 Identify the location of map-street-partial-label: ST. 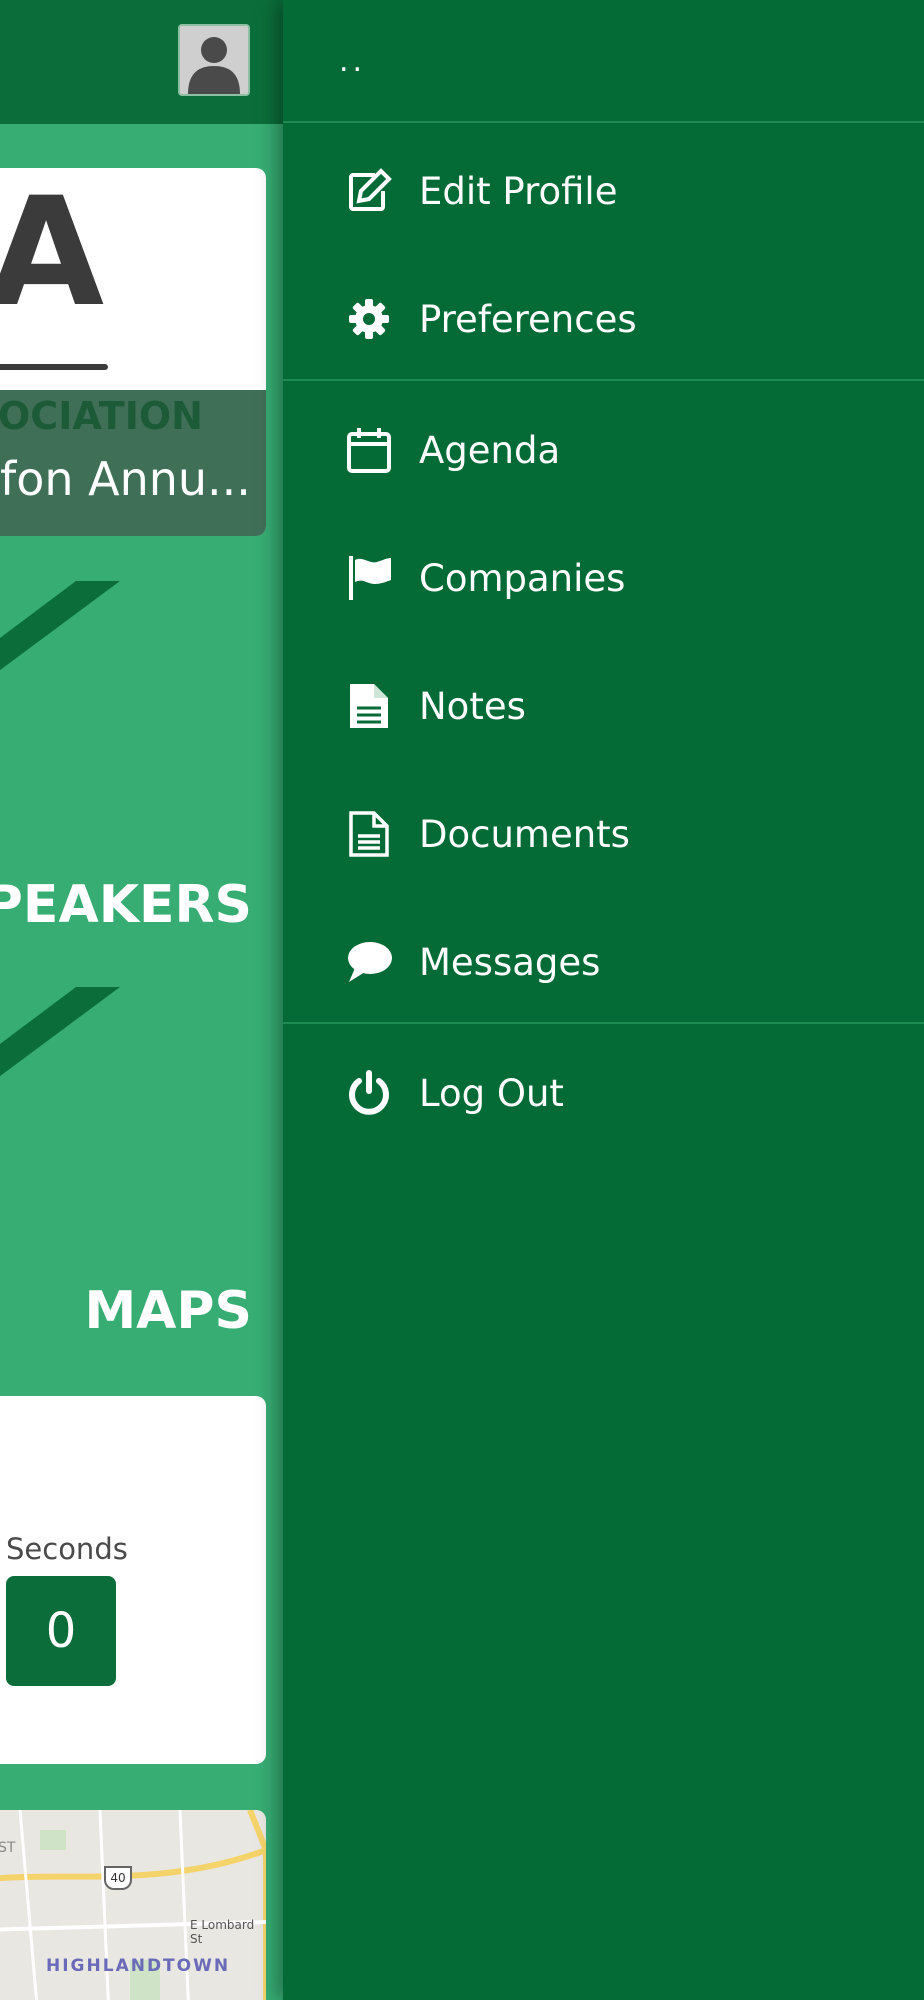
(8, 1848).